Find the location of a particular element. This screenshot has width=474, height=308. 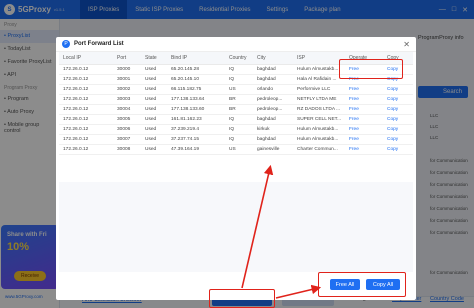

annotation-arrows is located at coordinates (281, 231).